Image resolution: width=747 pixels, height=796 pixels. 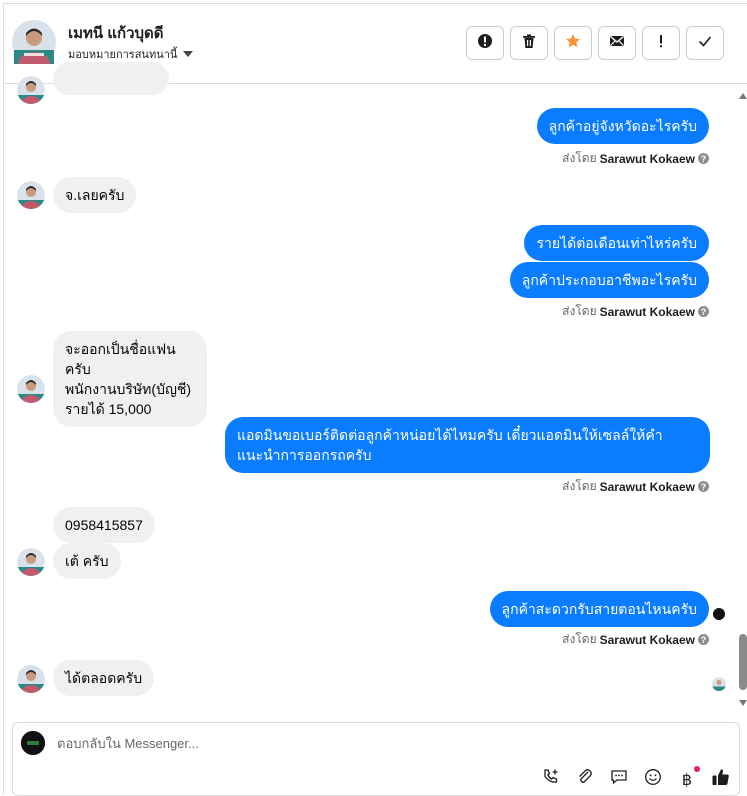 I want to click on like-button, so click(x=721, y=779).